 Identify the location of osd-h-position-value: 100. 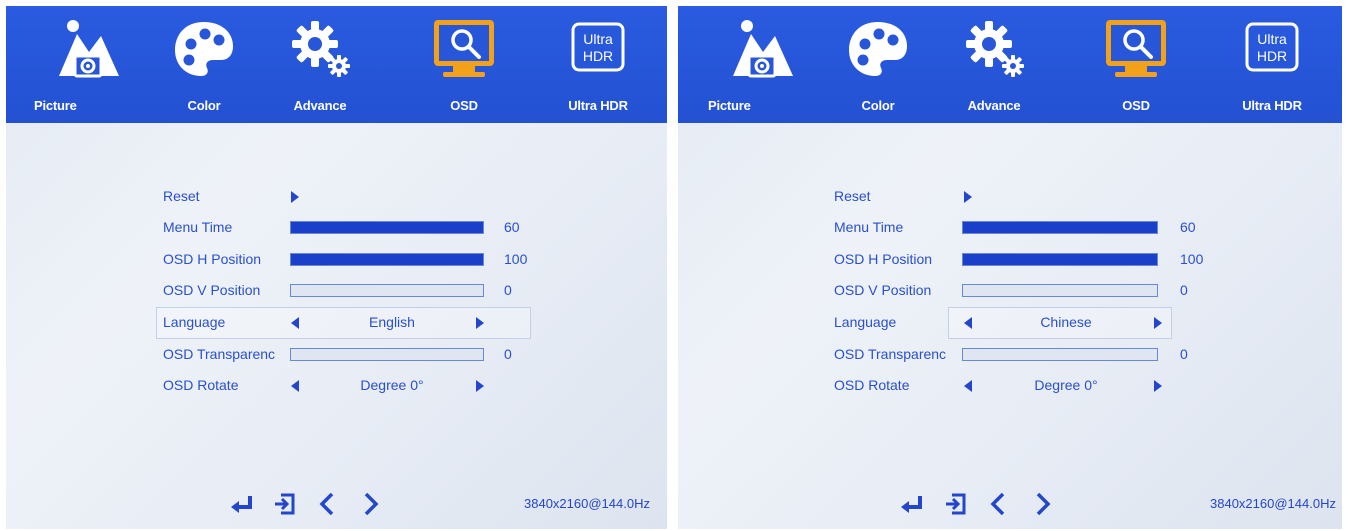
(516, 259).